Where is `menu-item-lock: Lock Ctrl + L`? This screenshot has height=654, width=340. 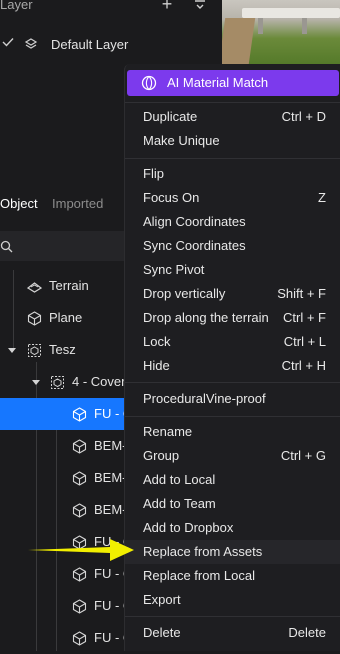 menu-item-lock: Lock Ctrl + L is located at coordinates (232, 342).